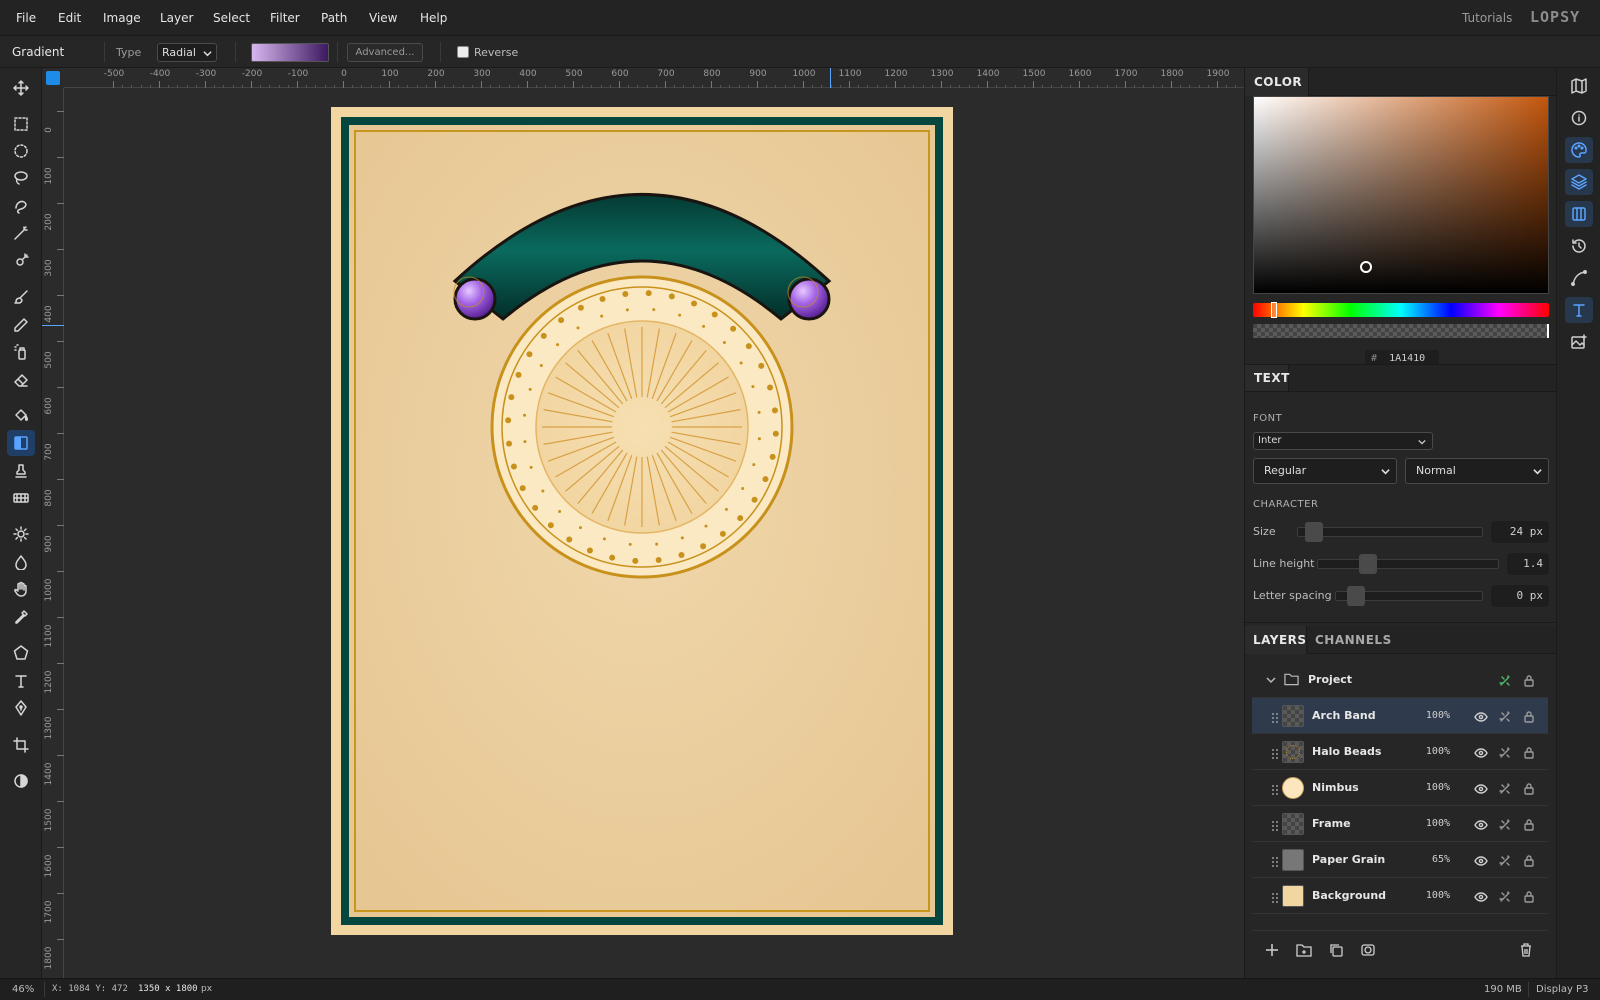  What do you see at coordinates (21, 178) in the screenshot?
I see `lasso-tool` at bounding box center [21, 178].